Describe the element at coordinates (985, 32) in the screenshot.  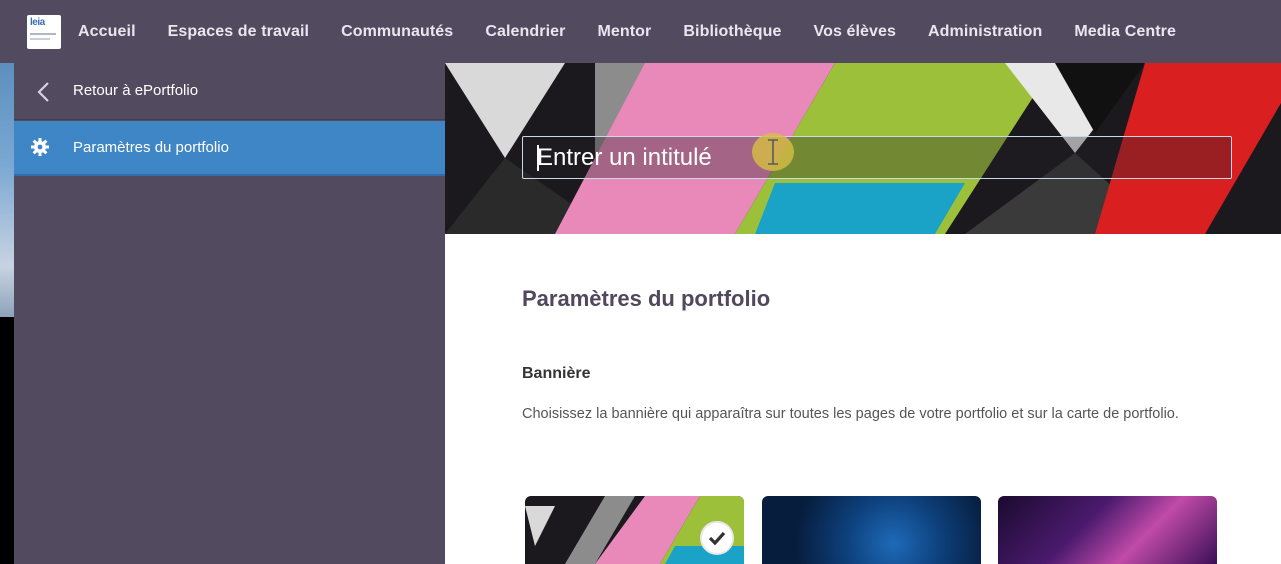
I see `nav-item-administration: Administration` at that location.